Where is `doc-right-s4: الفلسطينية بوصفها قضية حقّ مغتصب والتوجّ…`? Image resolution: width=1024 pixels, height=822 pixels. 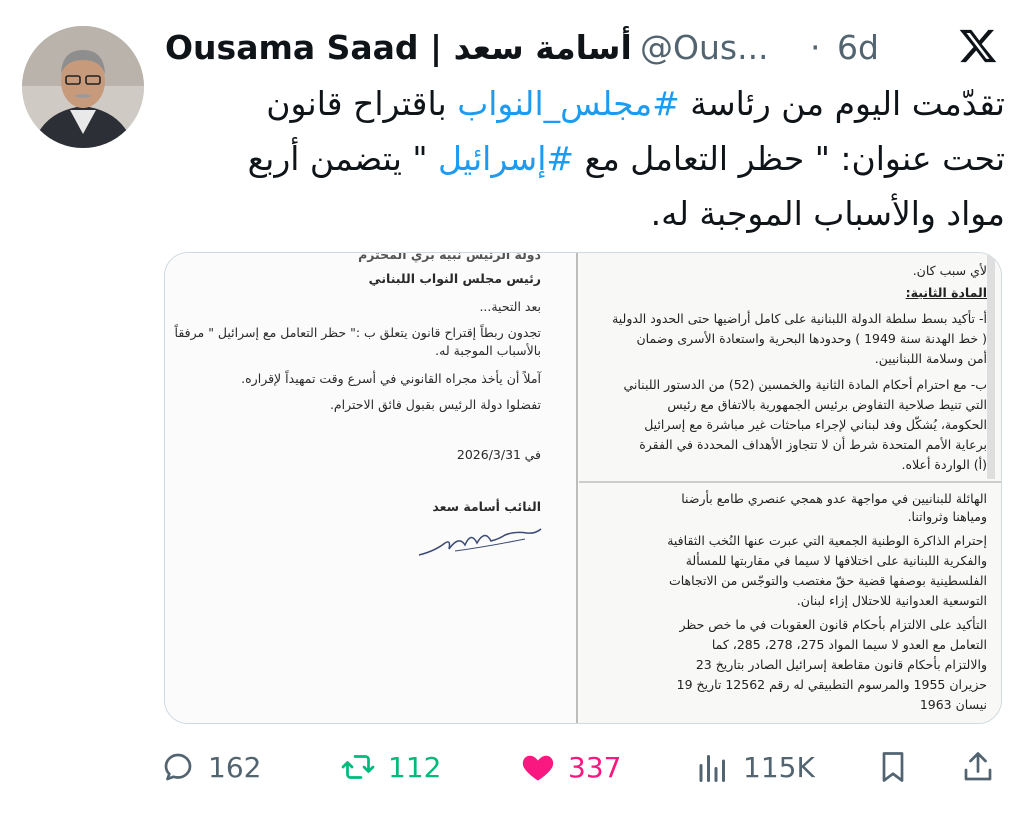 doc-right-s4: الفلسطينية بوصفها قضية حقّ مغتصب والتوجّ… is located at coordinates (827, 580).